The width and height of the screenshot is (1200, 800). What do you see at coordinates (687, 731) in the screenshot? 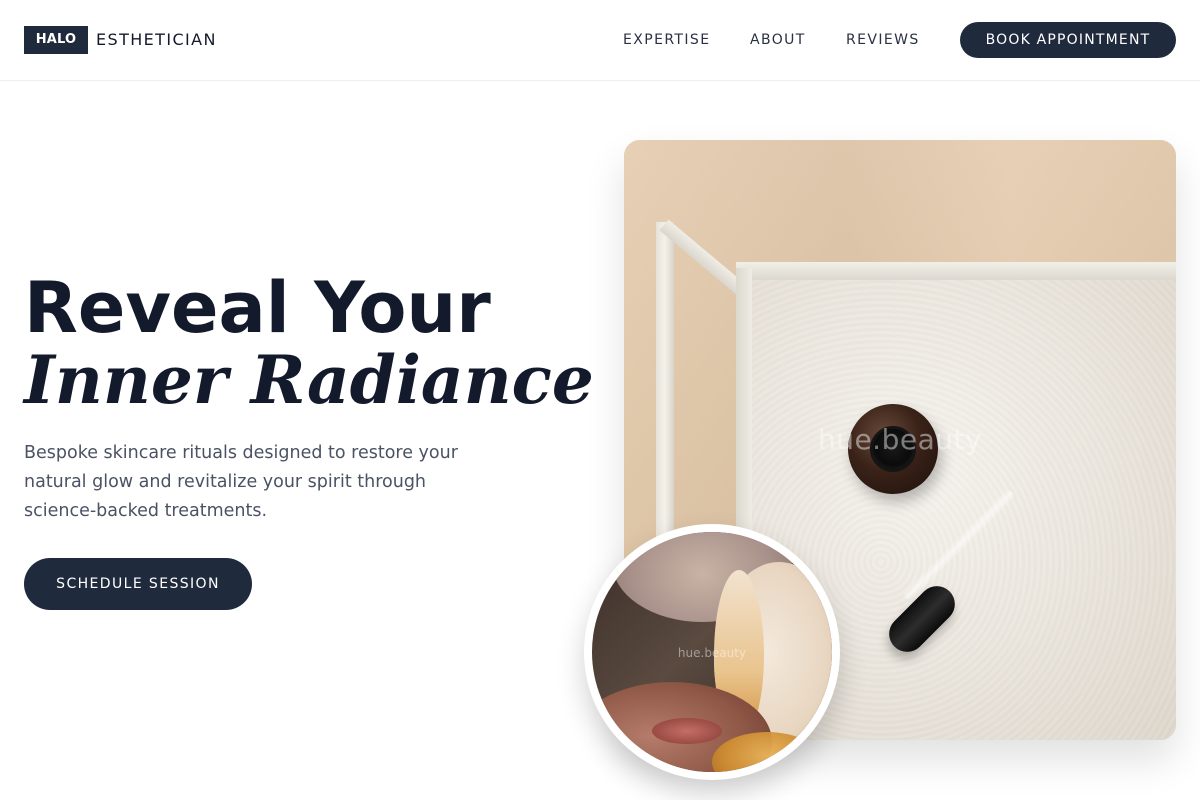
I see `client-lips` at bounding box center [687, 731].